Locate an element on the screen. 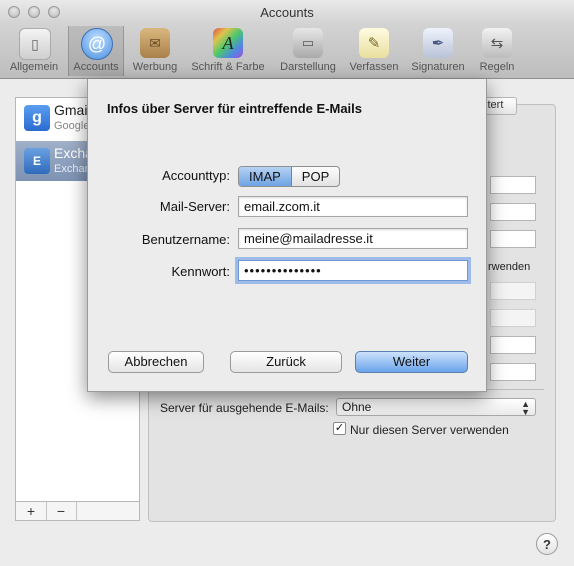 The height and width of the screenshot is (566, 574). password-input: •••••••••••••• is located at coordinates (353, 270).